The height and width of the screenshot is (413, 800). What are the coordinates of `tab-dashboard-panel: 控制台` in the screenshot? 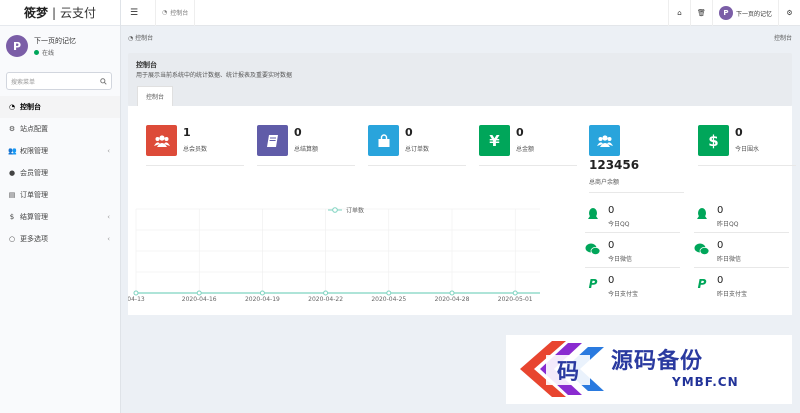 It's located at (155, 96).